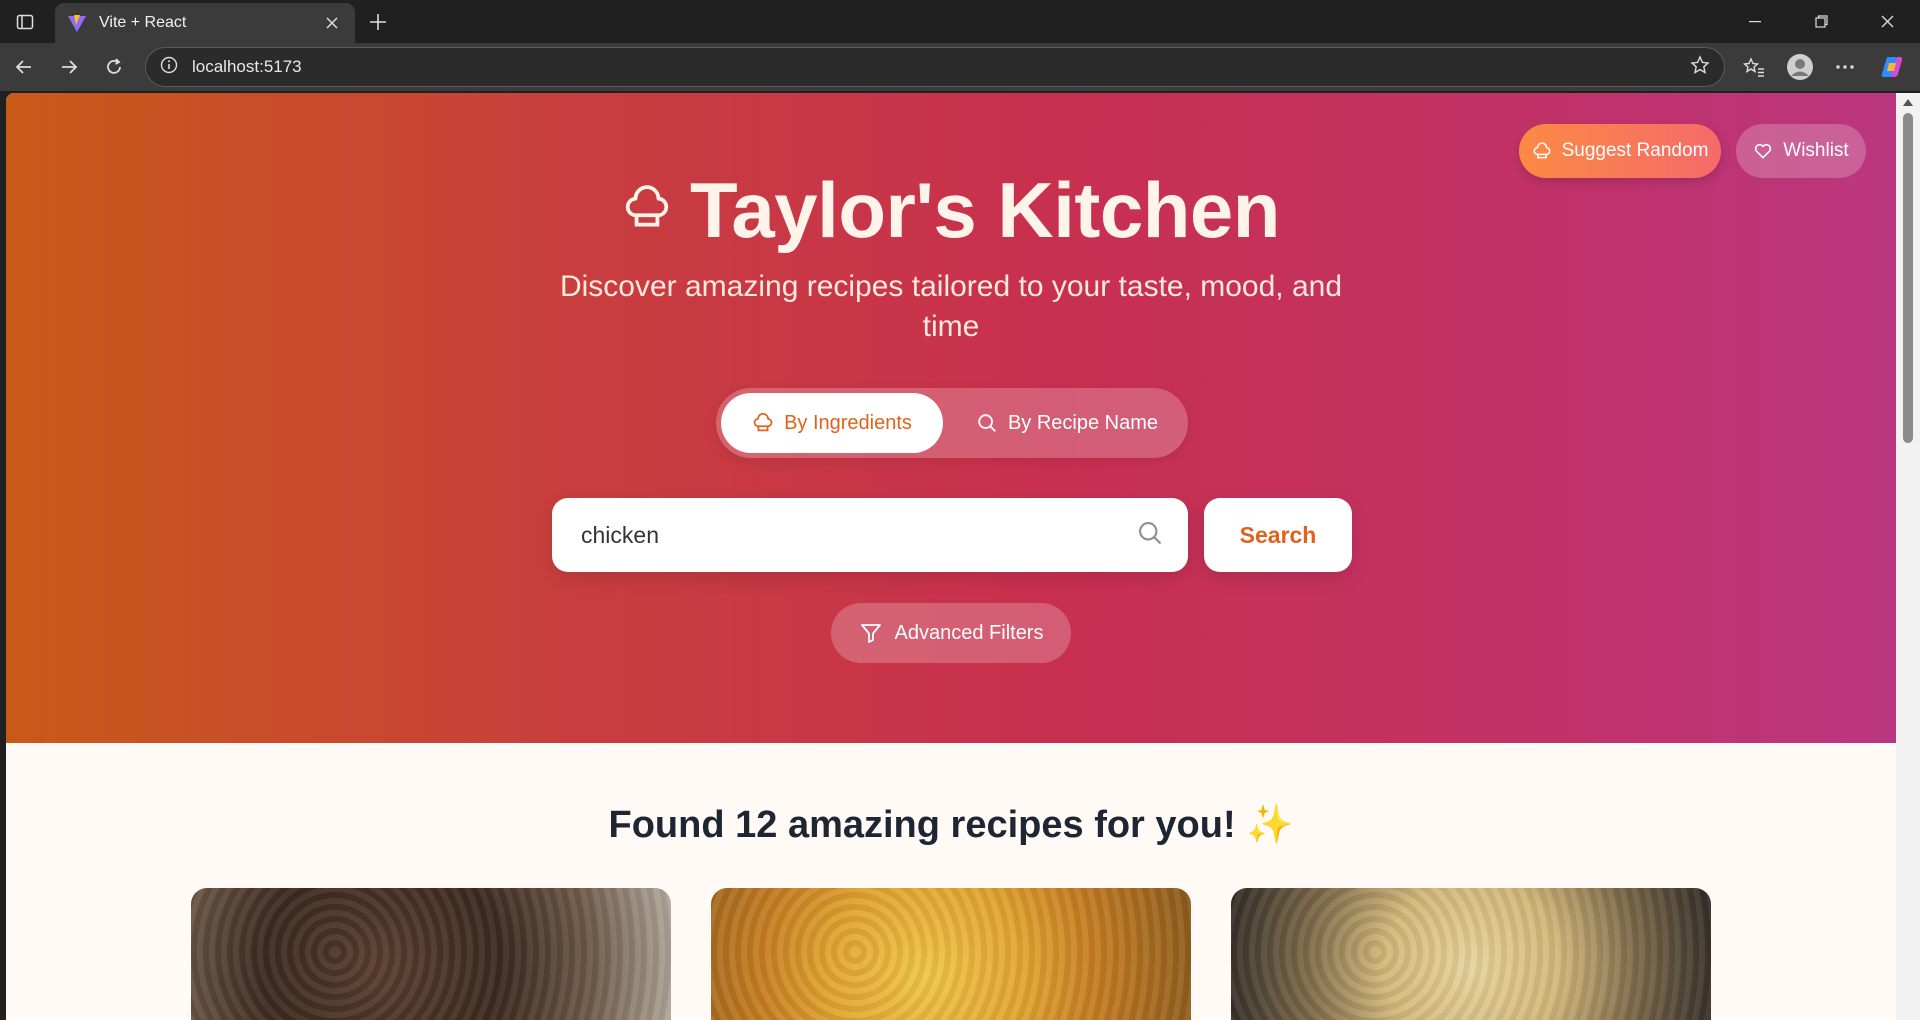  I want to click on wishlist-label: Wishlist, so click(1816, 150).